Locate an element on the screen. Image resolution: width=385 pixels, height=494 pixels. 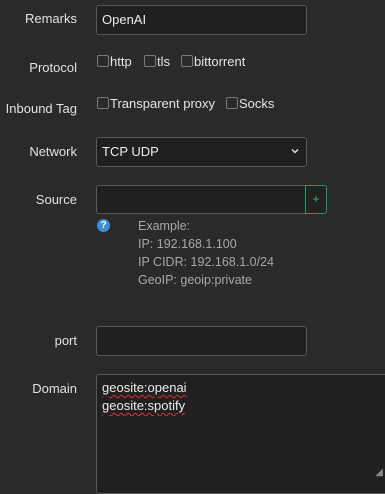
add-source-button: + is located at coordinates (316, 199).